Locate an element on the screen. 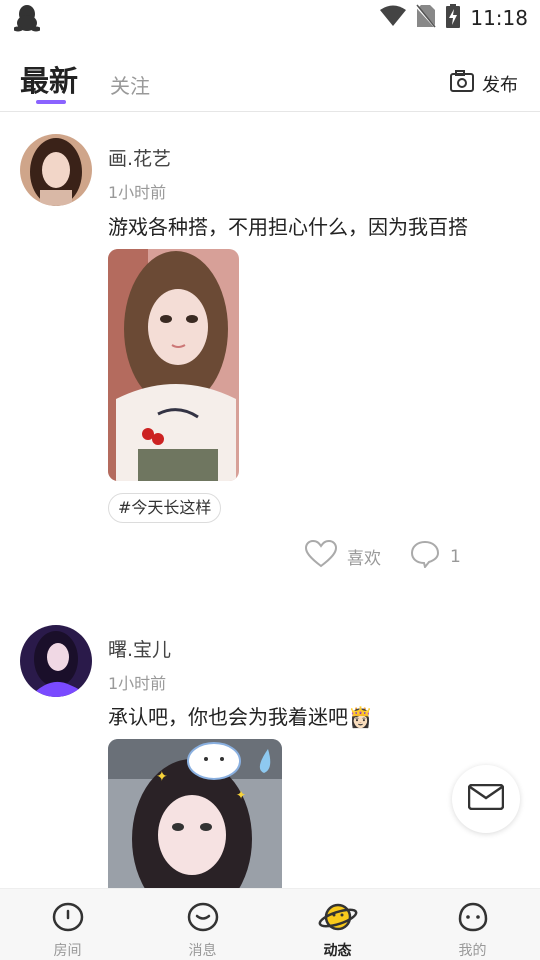  tab-active-indicator is located at coordinates (51, 102).